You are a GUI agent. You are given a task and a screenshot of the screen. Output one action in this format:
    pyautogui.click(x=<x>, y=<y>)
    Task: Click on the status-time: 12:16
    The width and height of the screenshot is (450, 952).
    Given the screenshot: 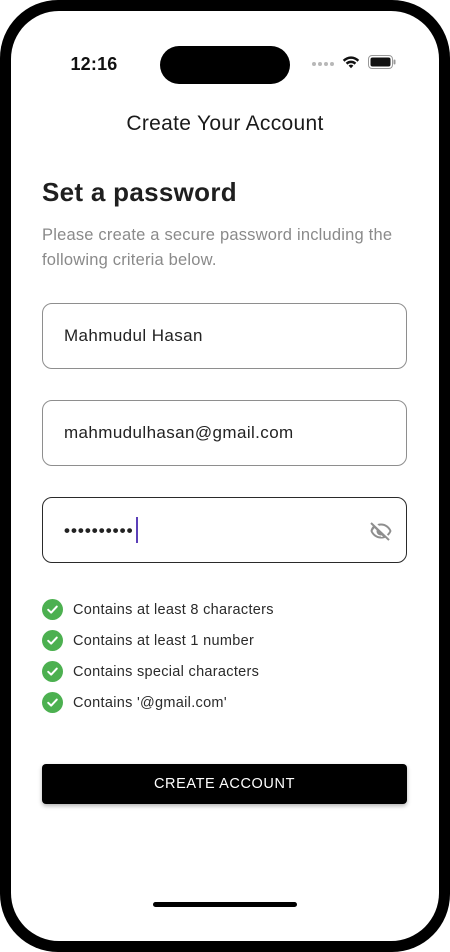 What is the action you would take?
    pyautogui.click(x=94, y=64)
    